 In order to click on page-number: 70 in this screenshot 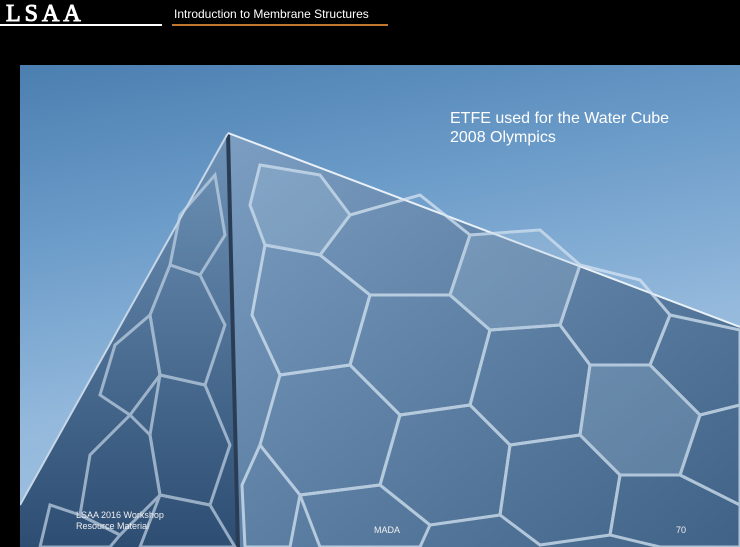, I will do `click(681, 530)`.